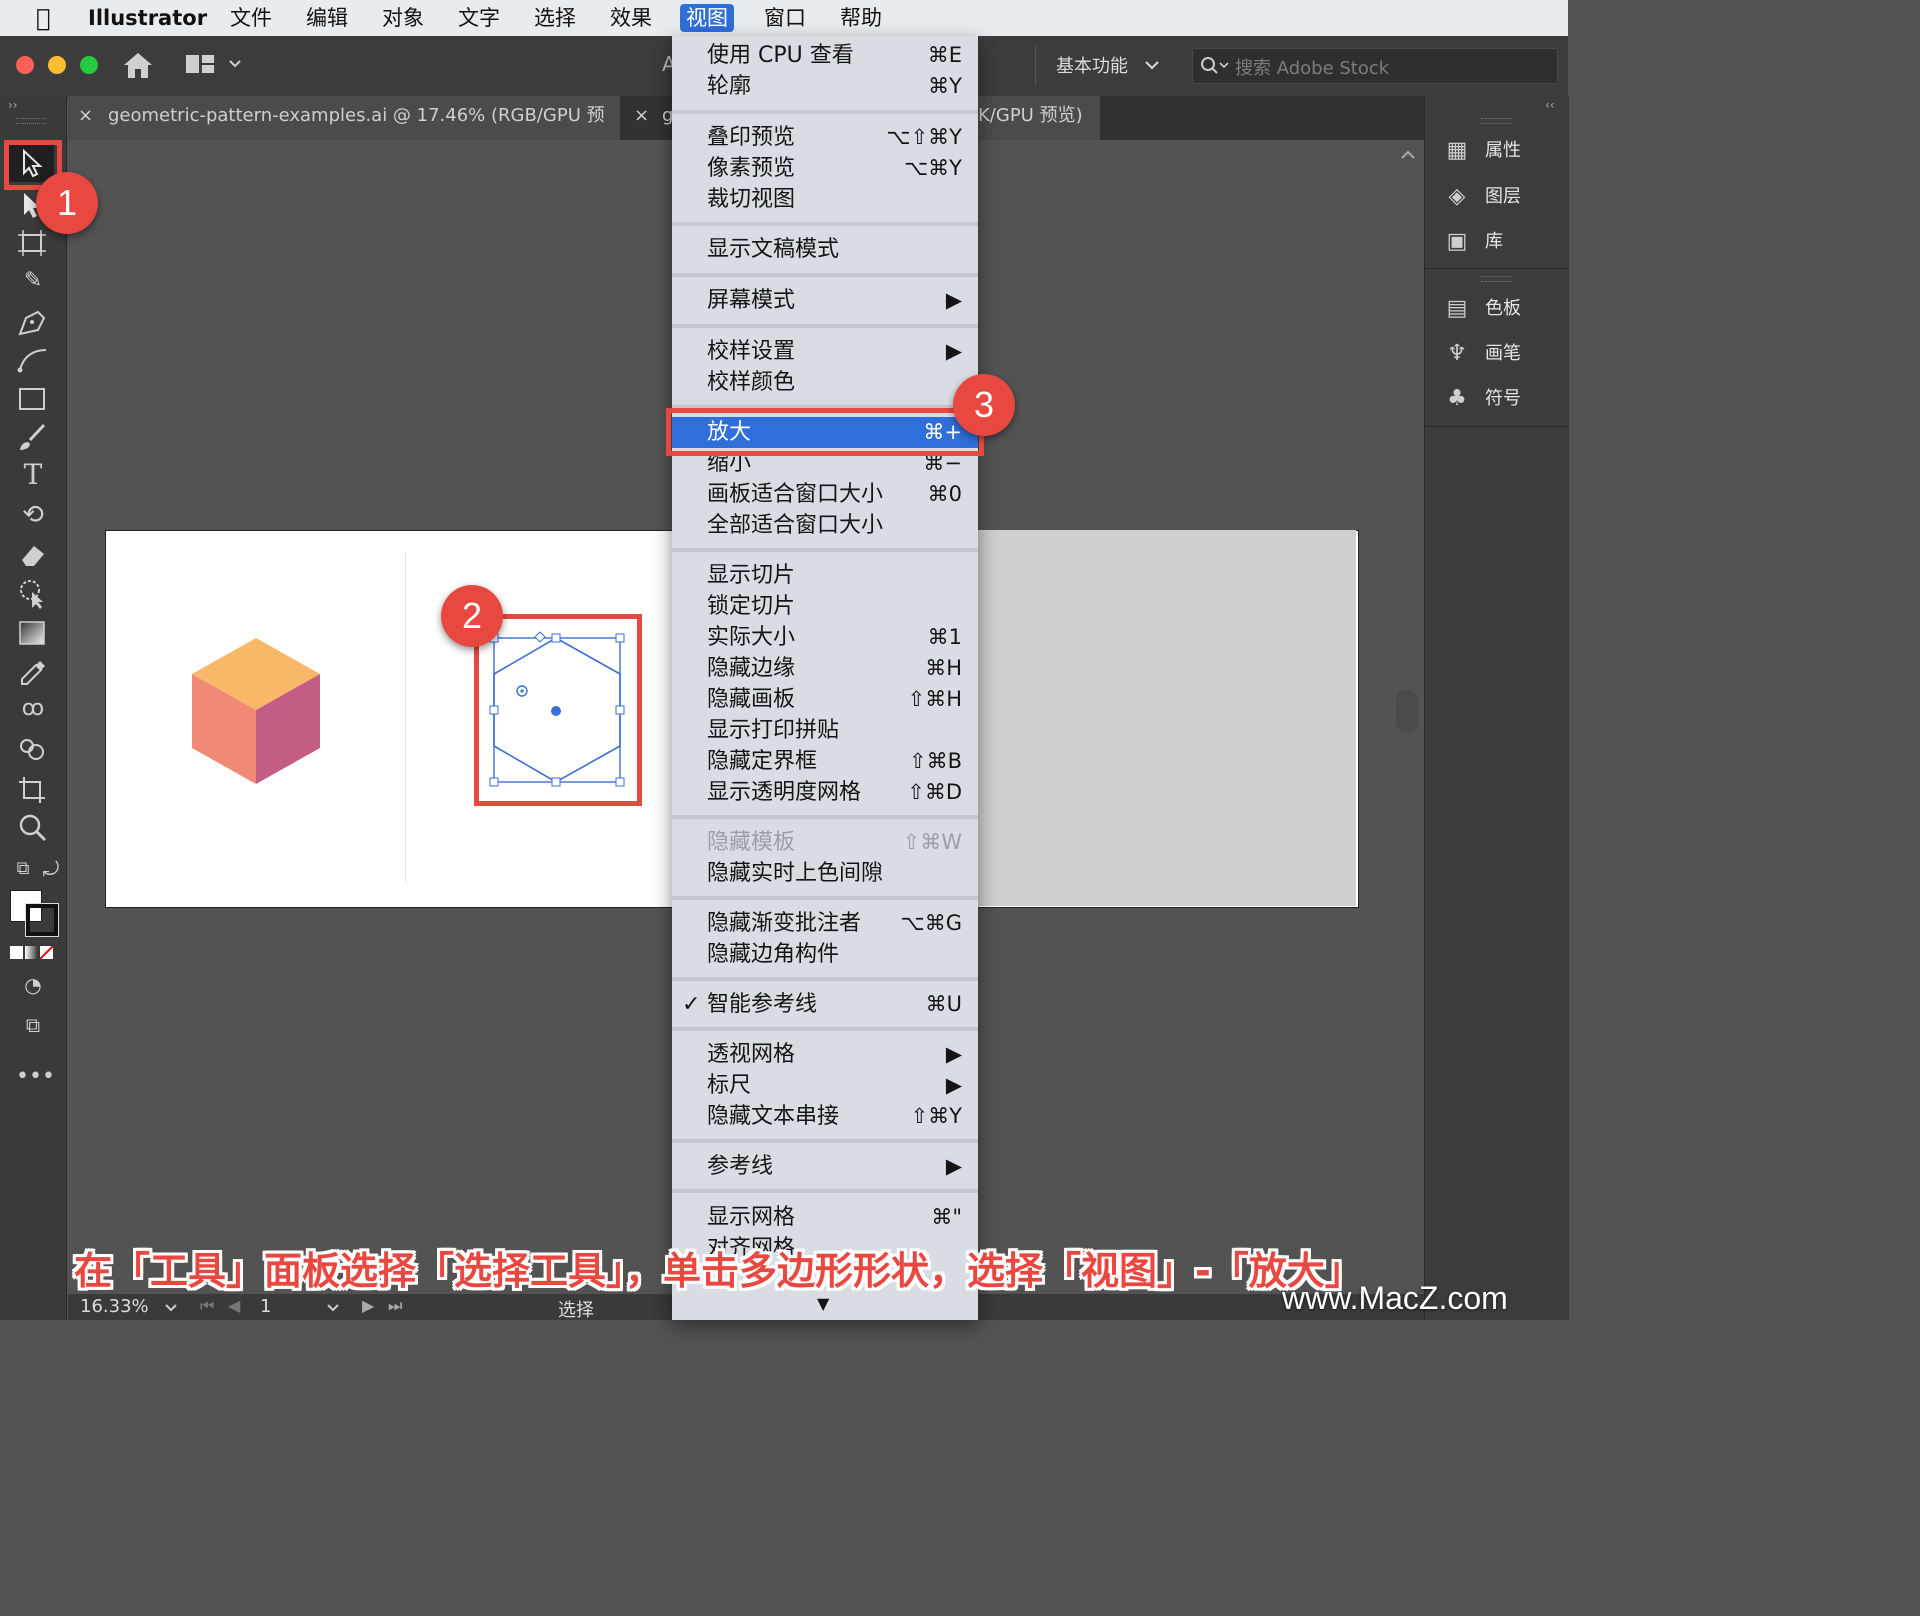 The height and width of the screenshot is (1616, 1920). Describe the element at coordinates (1408, 154) in the screenshot. I see `scroll-up-arrow-icon` at that location.